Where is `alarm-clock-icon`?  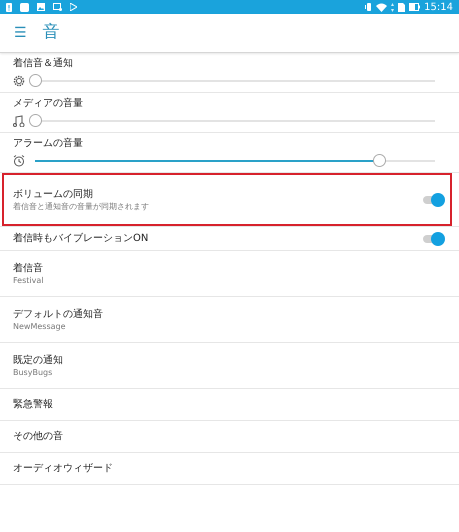 alarm-clock-icon is located at coordinates (19, 161).